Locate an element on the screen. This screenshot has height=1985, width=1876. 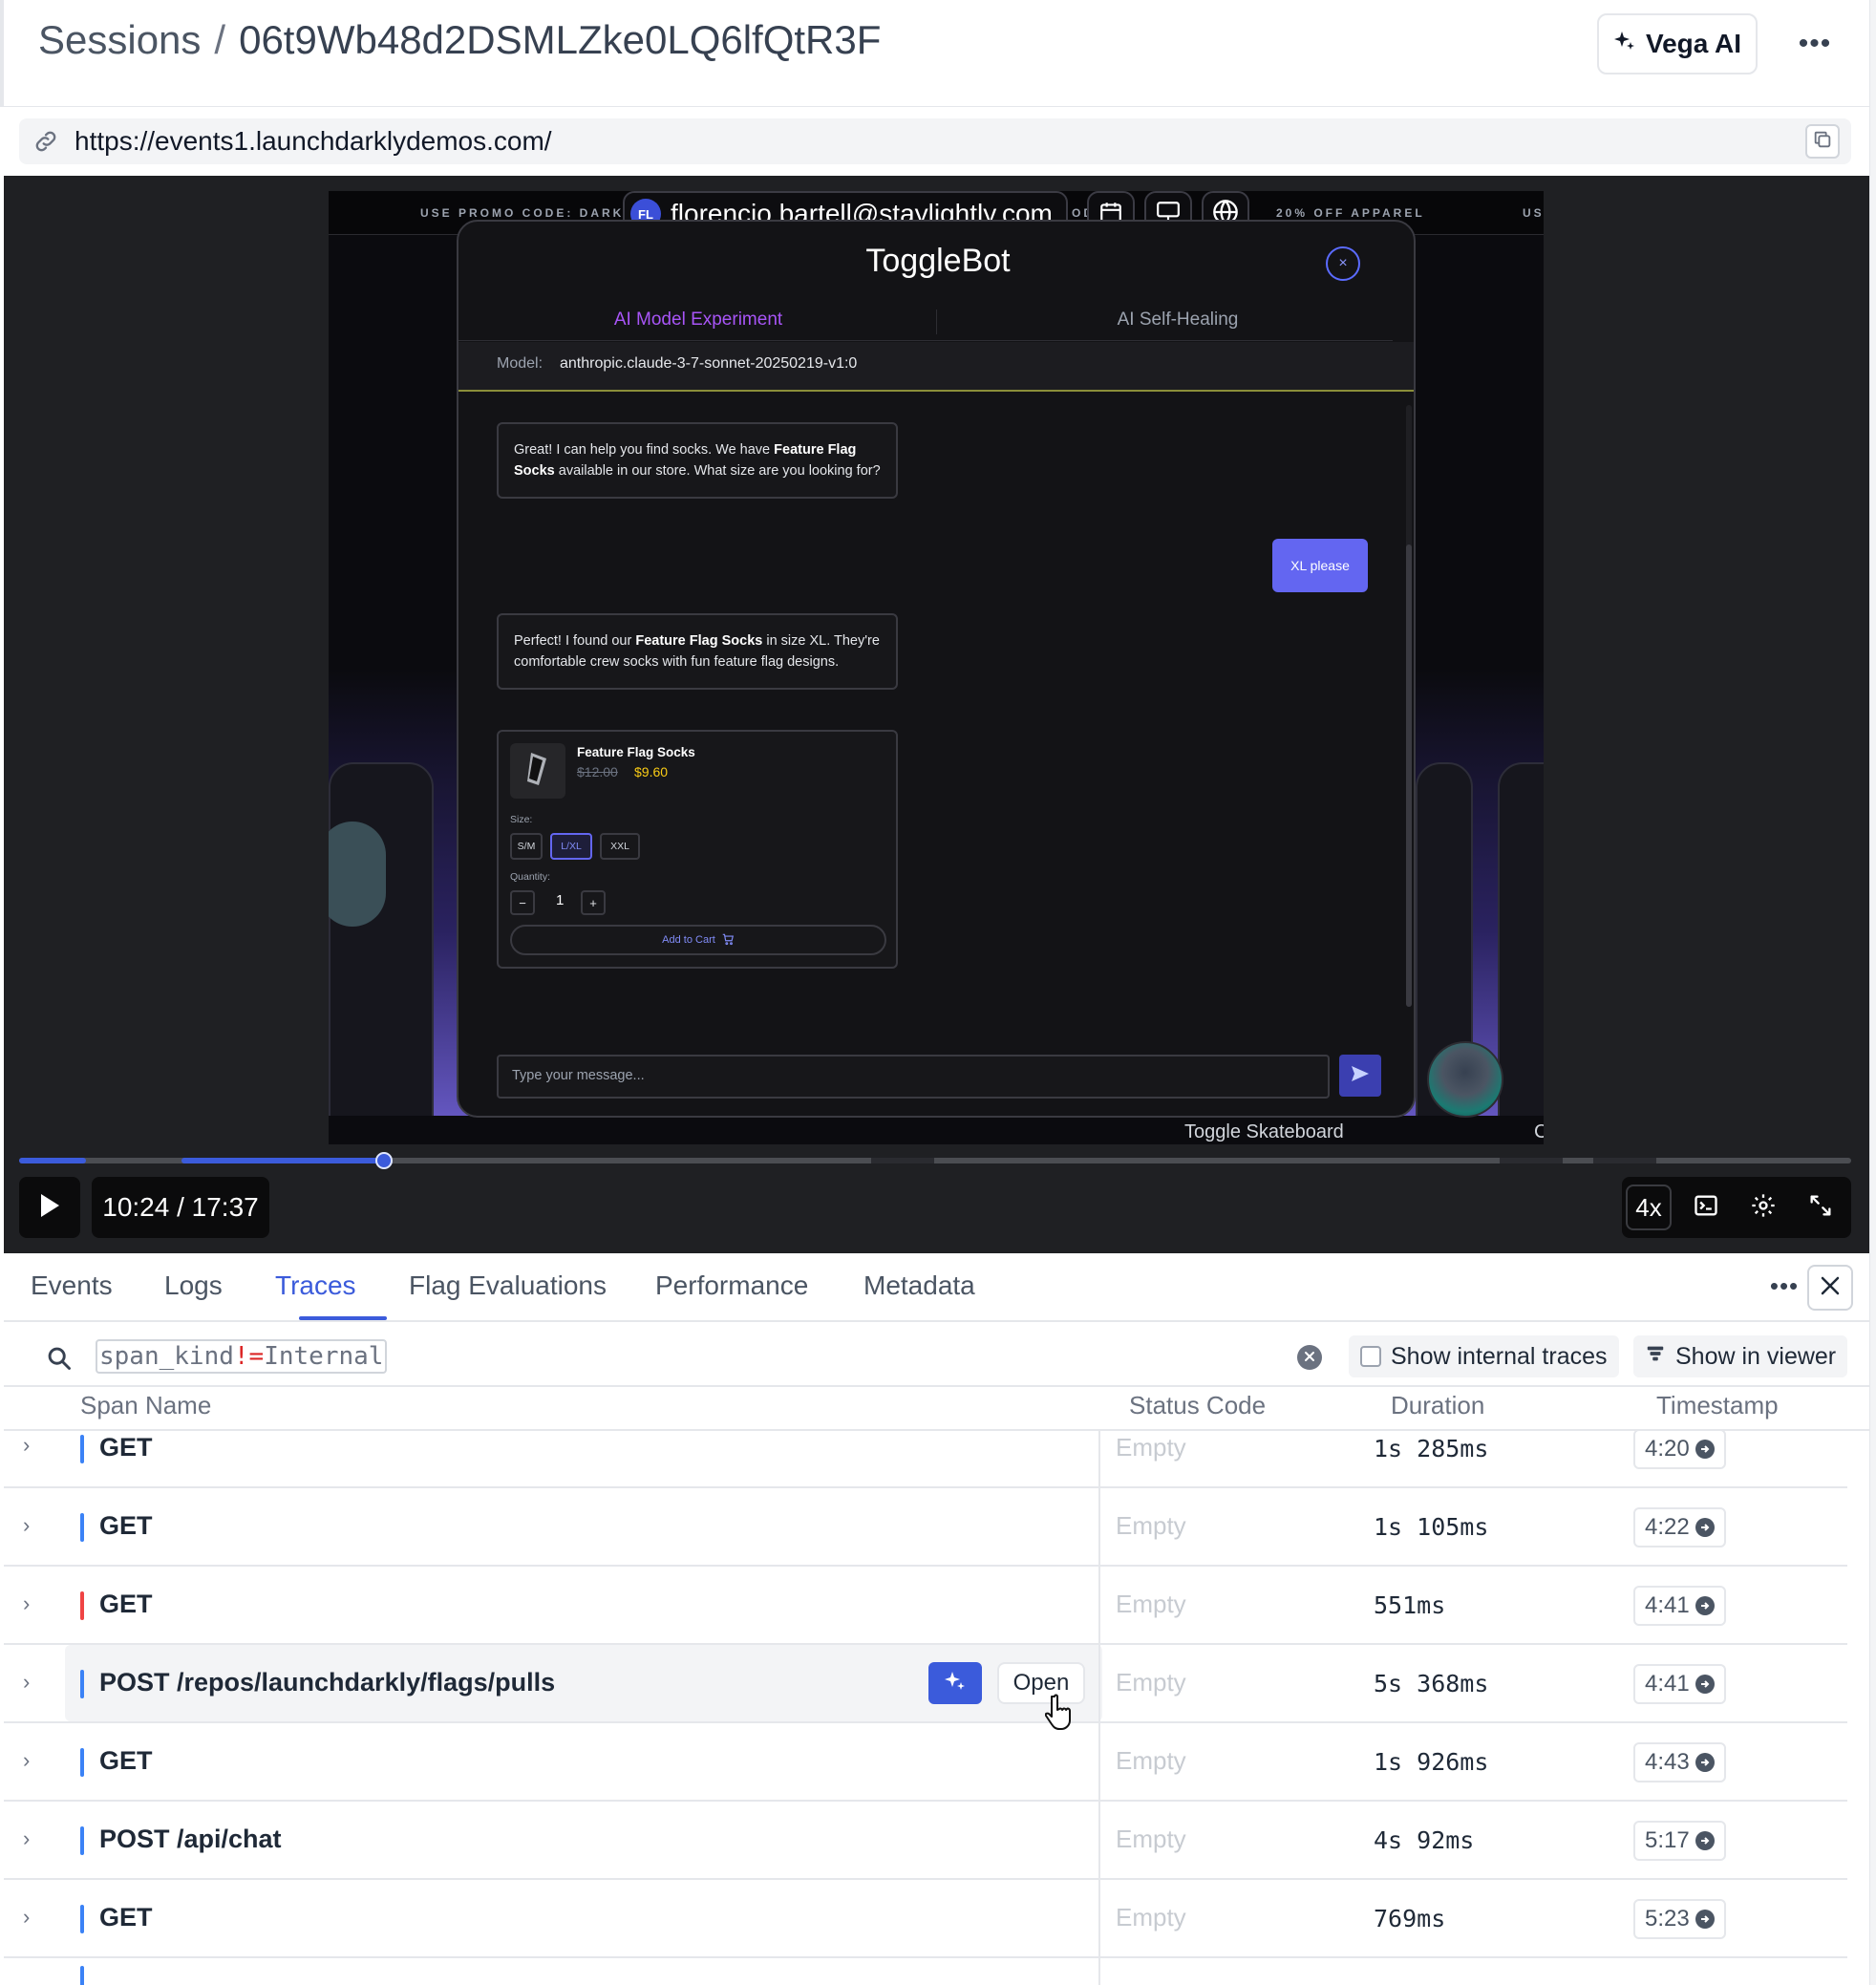
clear-search-button is located at coordinates (1309, 1357).